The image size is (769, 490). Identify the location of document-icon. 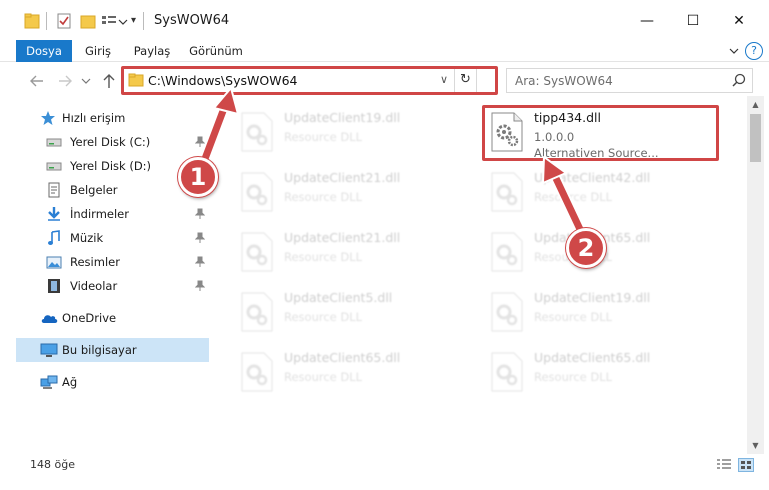
(54, 190).